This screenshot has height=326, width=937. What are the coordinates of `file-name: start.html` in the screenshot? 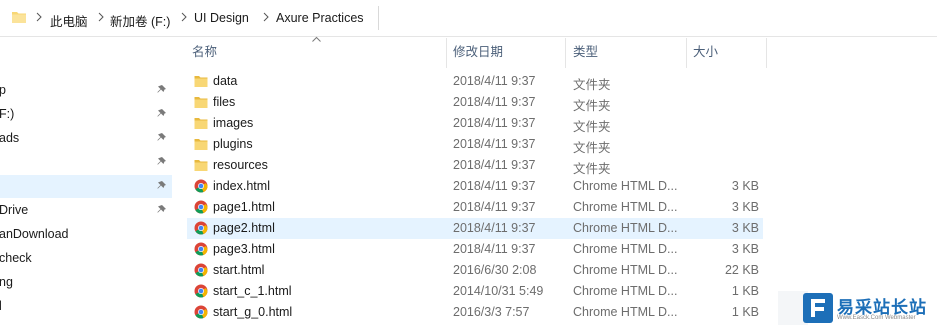 It's located at (239, 270).